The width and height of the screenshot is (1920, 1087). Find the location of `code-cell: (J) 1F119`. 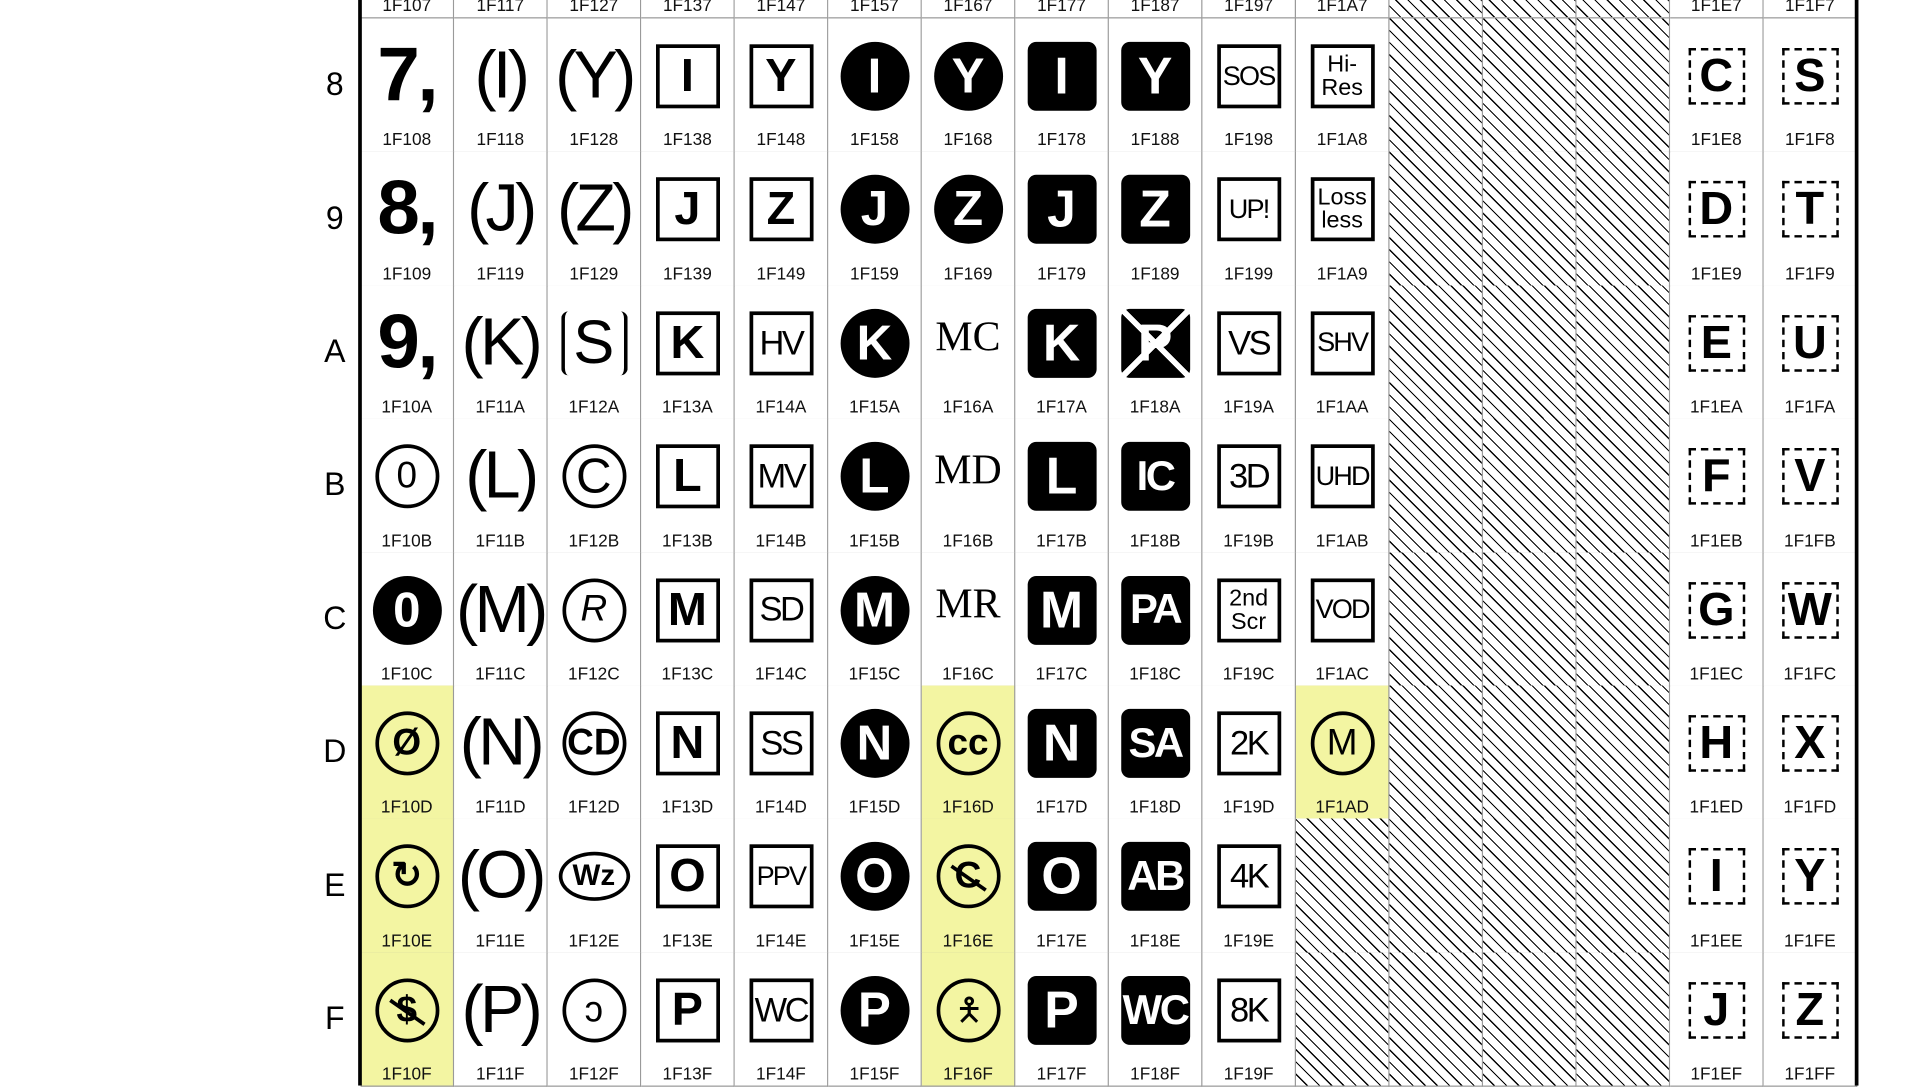

code-cell: (J) 1F119 is located at coordinates (501, 219).